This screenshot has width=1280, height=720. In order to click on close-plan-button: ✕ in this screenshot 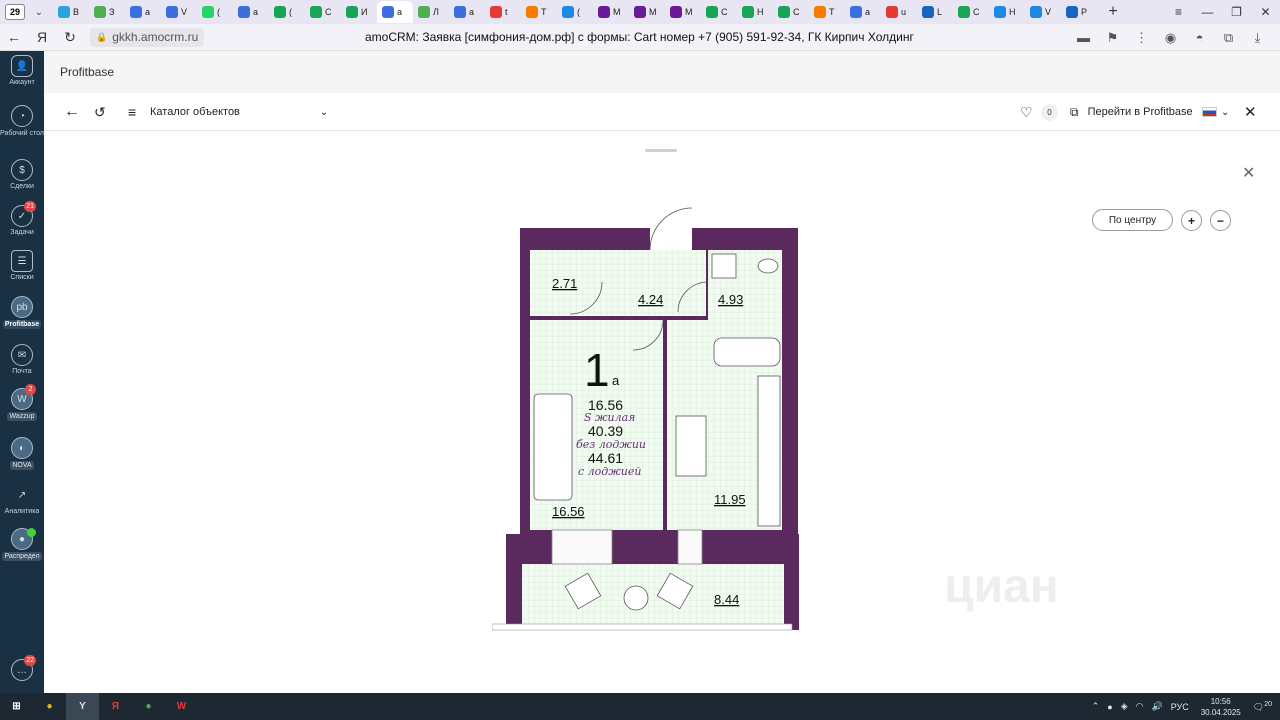, I will do `click(1248, 173)`.